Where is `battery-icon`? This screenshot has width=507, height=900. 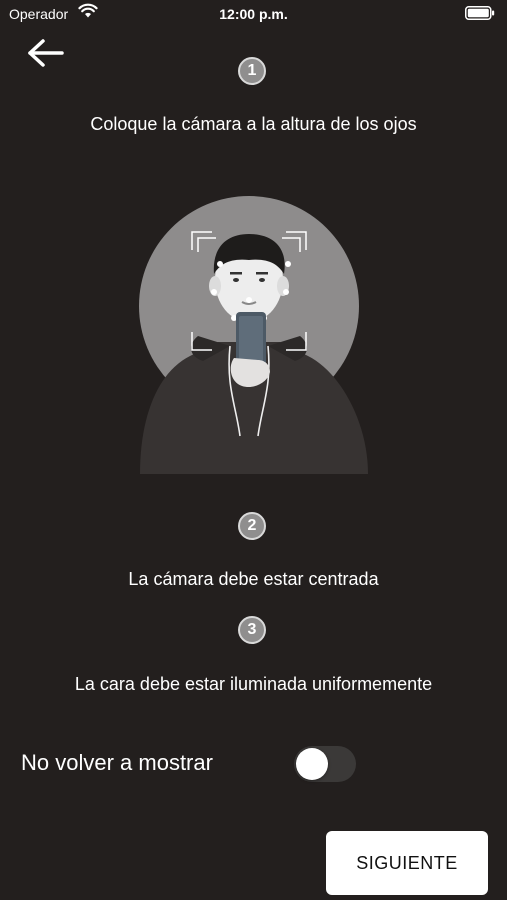 battery-icon is located at coordinates (480, 13).